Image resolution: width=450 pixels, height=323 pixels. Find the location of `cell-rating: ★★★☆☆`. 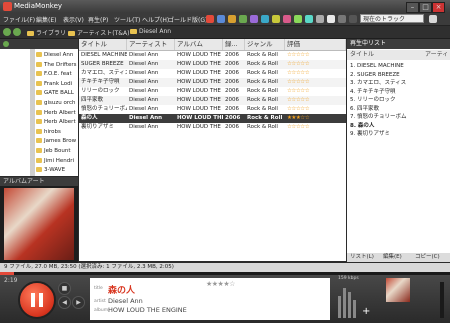

cell-rating: ★★★☆☆ is located at coordinates (315, 118).